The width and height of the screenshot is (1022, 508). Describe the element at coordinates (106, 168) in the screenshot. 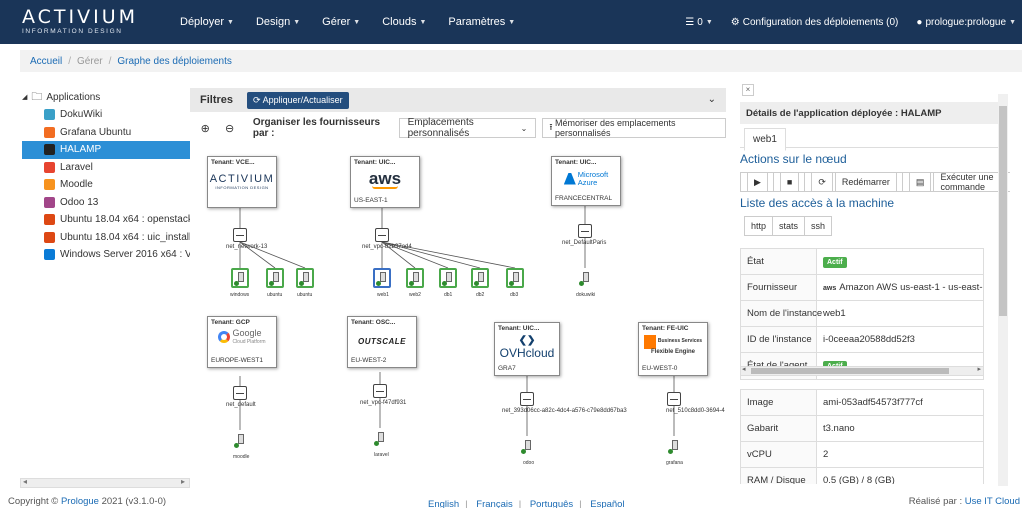

I see `tree-item: Laravel` at that location.